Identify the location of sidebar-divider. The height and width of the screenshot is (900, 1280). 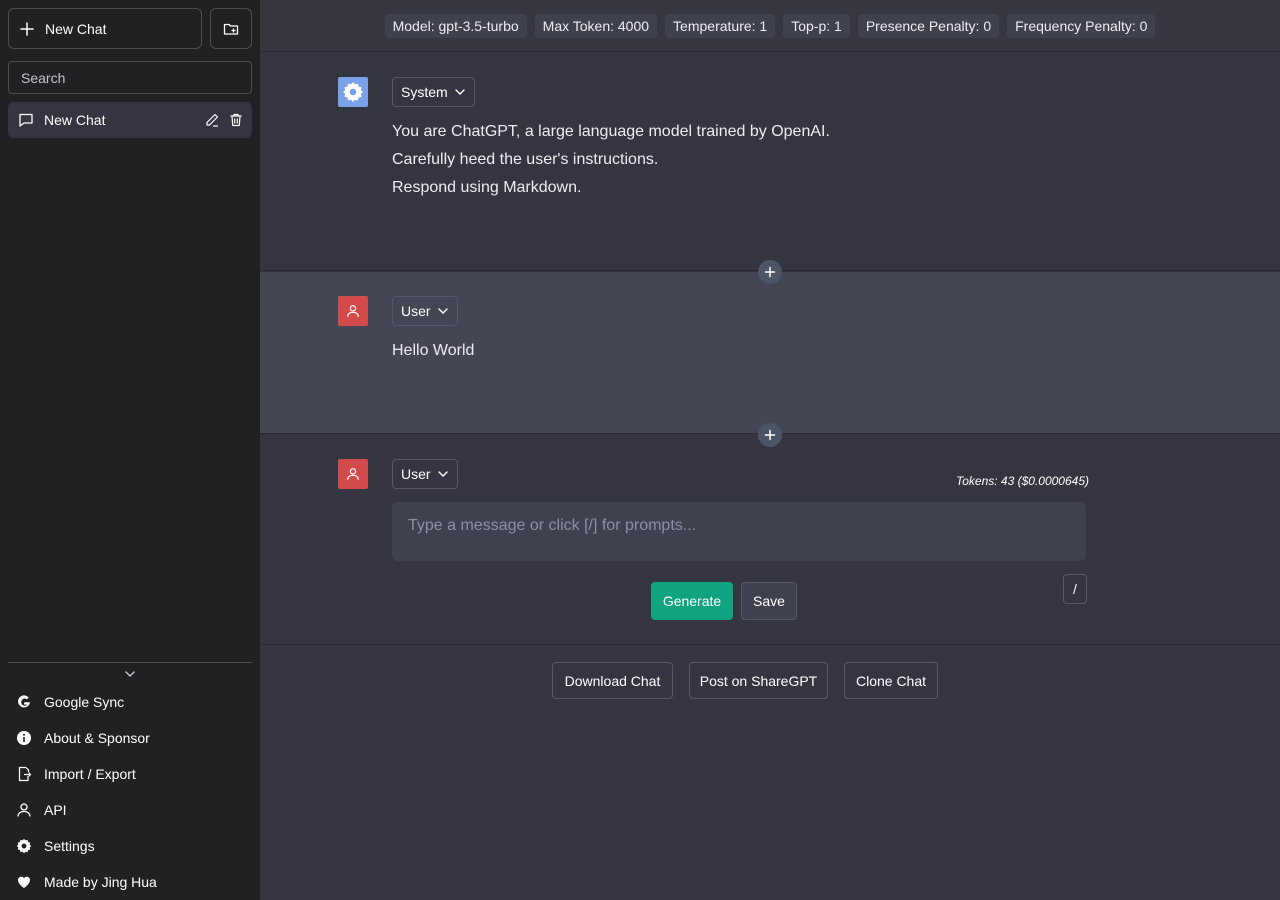
(130, 662).